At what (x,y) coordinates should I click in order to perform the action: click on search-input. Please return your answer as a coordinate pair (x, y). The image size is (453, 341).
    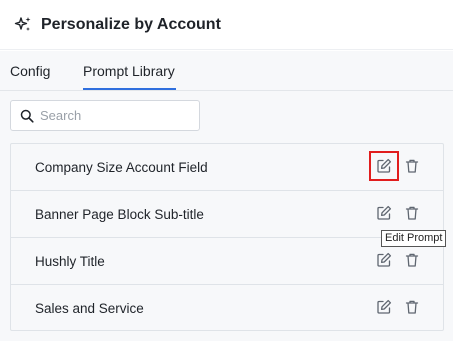
    Looking at the image, I should click on (115, 115).